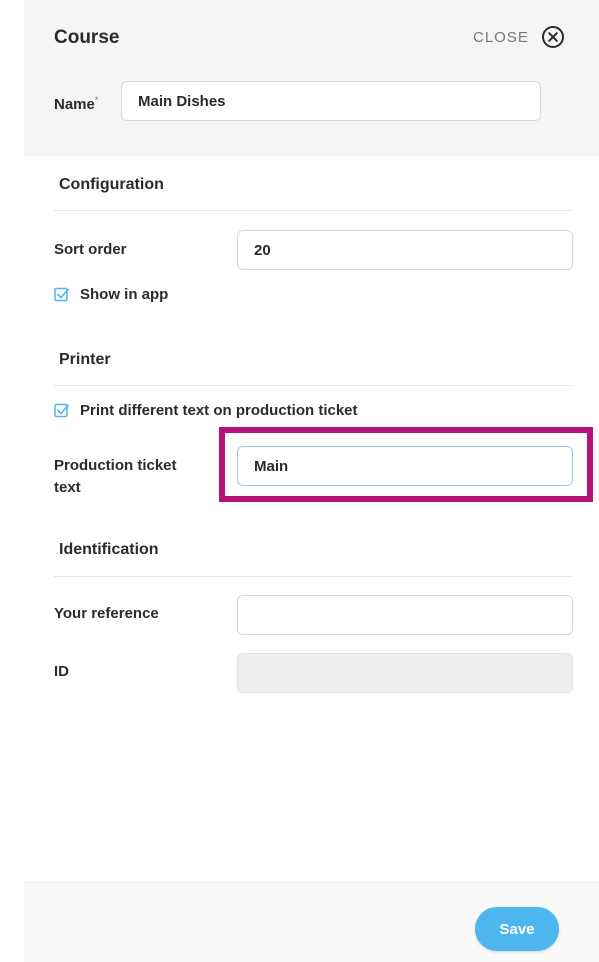 The width and height of the screenshot is (599, 962). What do you see at coordinates (111, 184) in the screenshot?
I see `configuration-section-title: Configuration` at bounding box center [111, 184].